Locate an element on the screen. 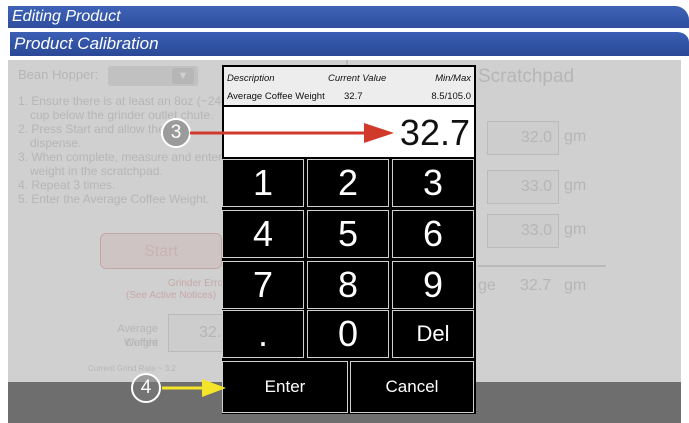  key-6: 6 is located at coordinates (433, 234).